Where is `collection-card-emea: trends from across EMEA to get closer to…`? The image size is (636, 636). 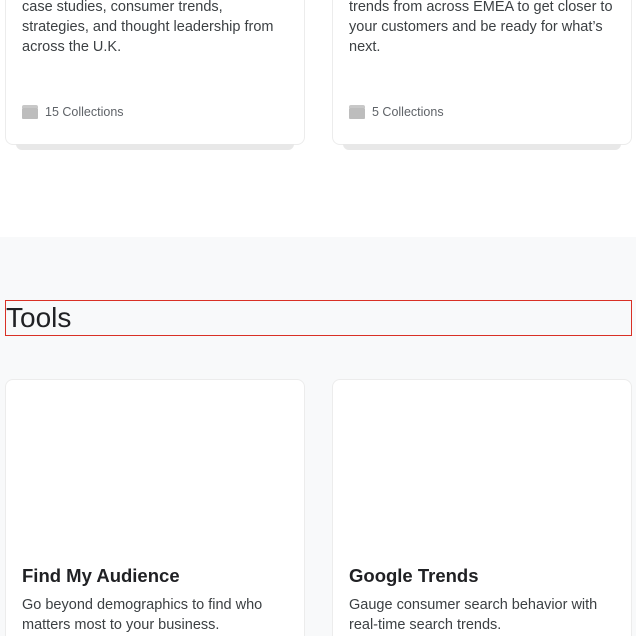
collection-card-emea: trends from across EMEA to get closer to… is located at coordinates (482, 75).